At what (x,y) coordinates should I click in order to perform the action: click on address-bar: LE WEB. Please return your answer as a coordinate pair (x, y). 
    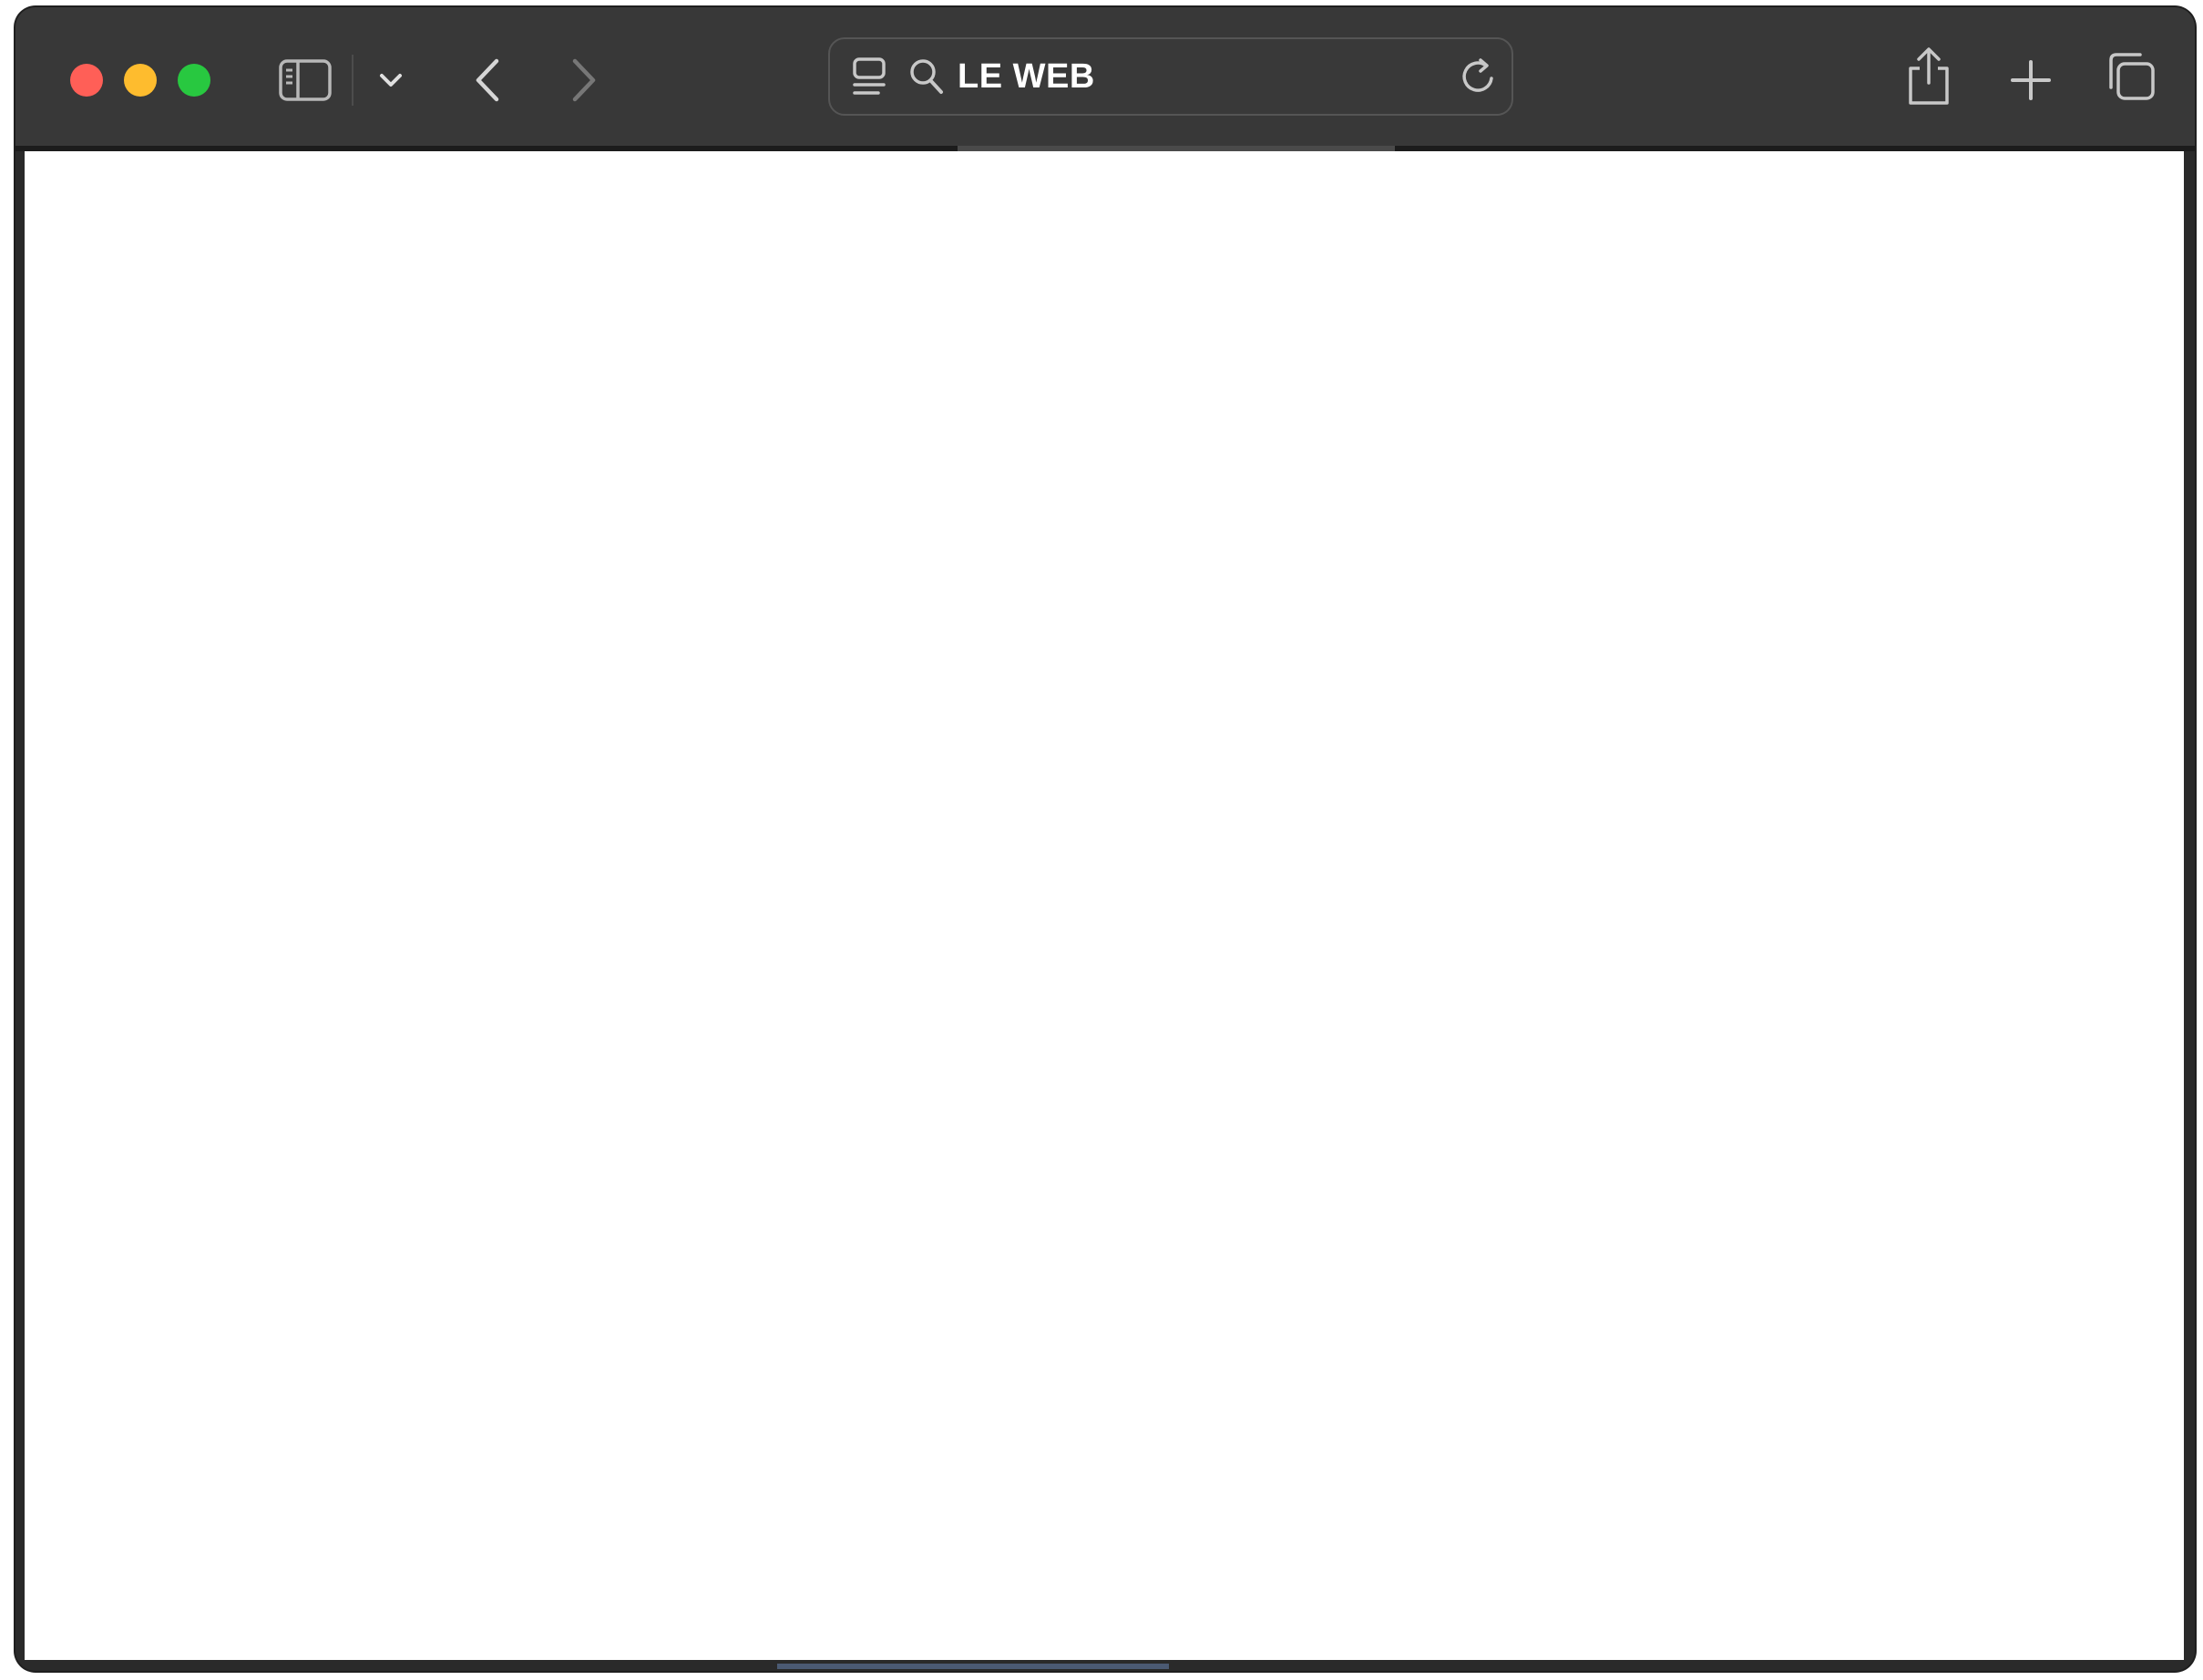
    Looking at the image, I should click on (1170, 77).